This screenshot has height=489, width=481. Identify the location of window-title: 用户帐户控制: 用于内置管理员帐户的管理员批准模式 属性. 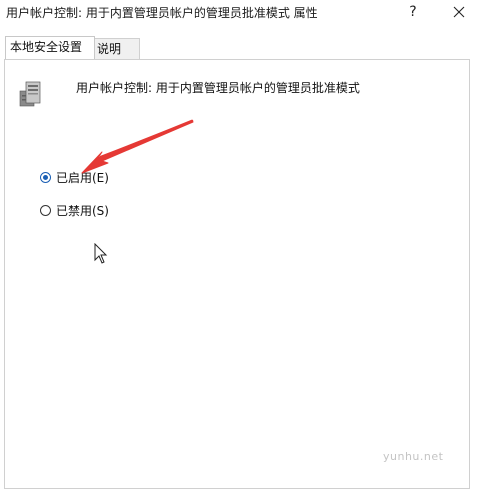
(162, 13).